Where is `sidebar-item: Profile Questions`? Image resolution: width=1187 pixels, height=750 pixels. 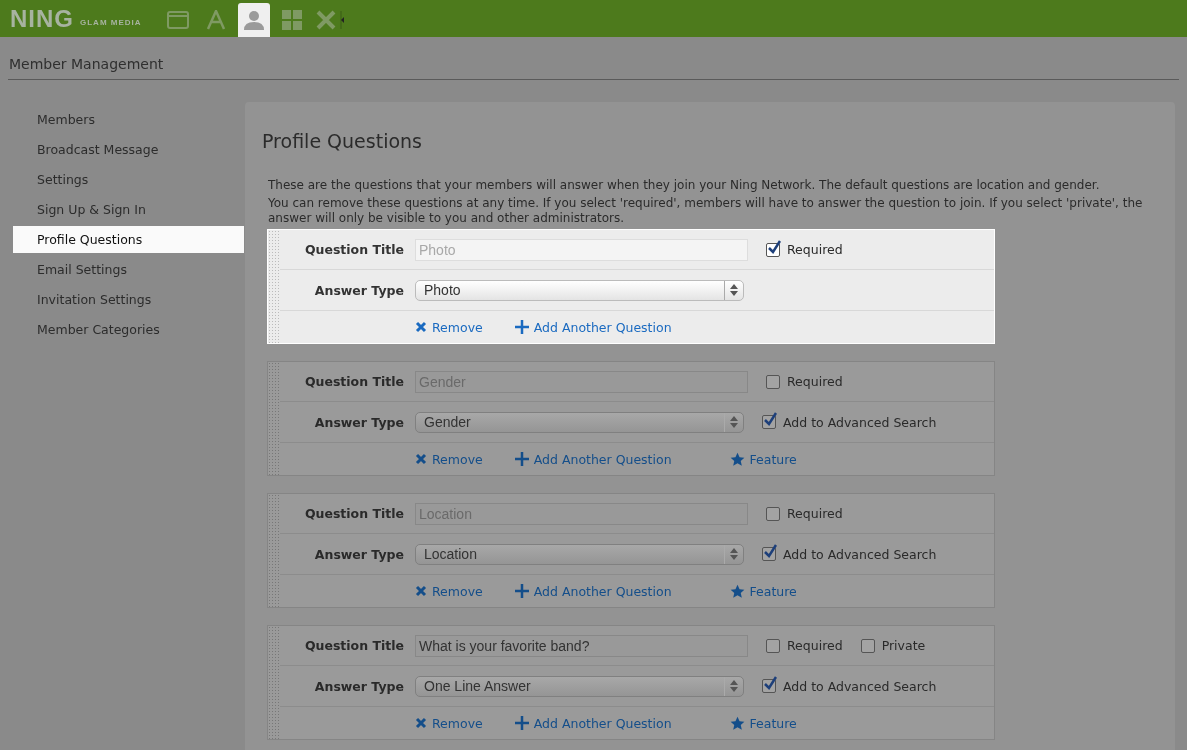 sidebar-item: Profile Questions is located at coordinates (128, 239).